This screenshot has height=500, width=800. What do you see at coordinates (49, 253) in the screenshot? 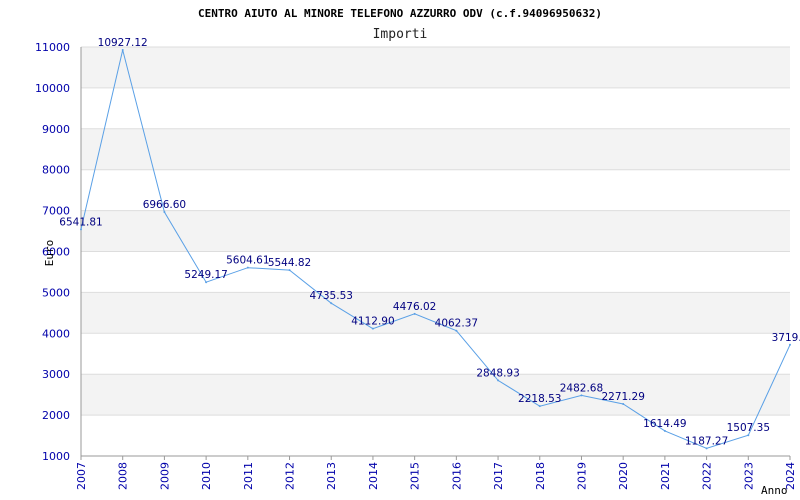
I see `y-axis-label: Euro` at bounding box center [49, 253].